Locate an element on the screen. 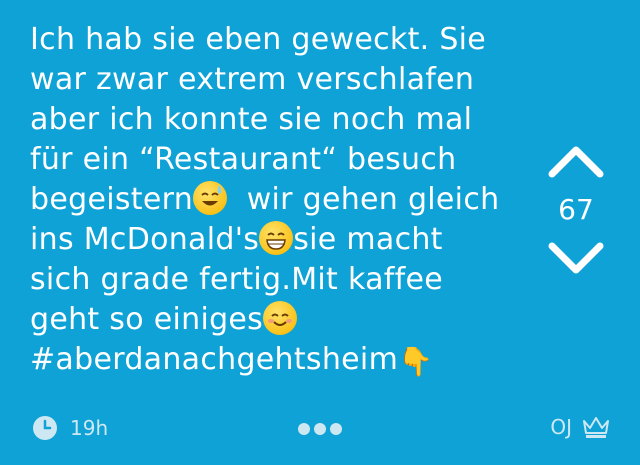  sweat-smile-emoji-icon is located at coordinates (210, 198).